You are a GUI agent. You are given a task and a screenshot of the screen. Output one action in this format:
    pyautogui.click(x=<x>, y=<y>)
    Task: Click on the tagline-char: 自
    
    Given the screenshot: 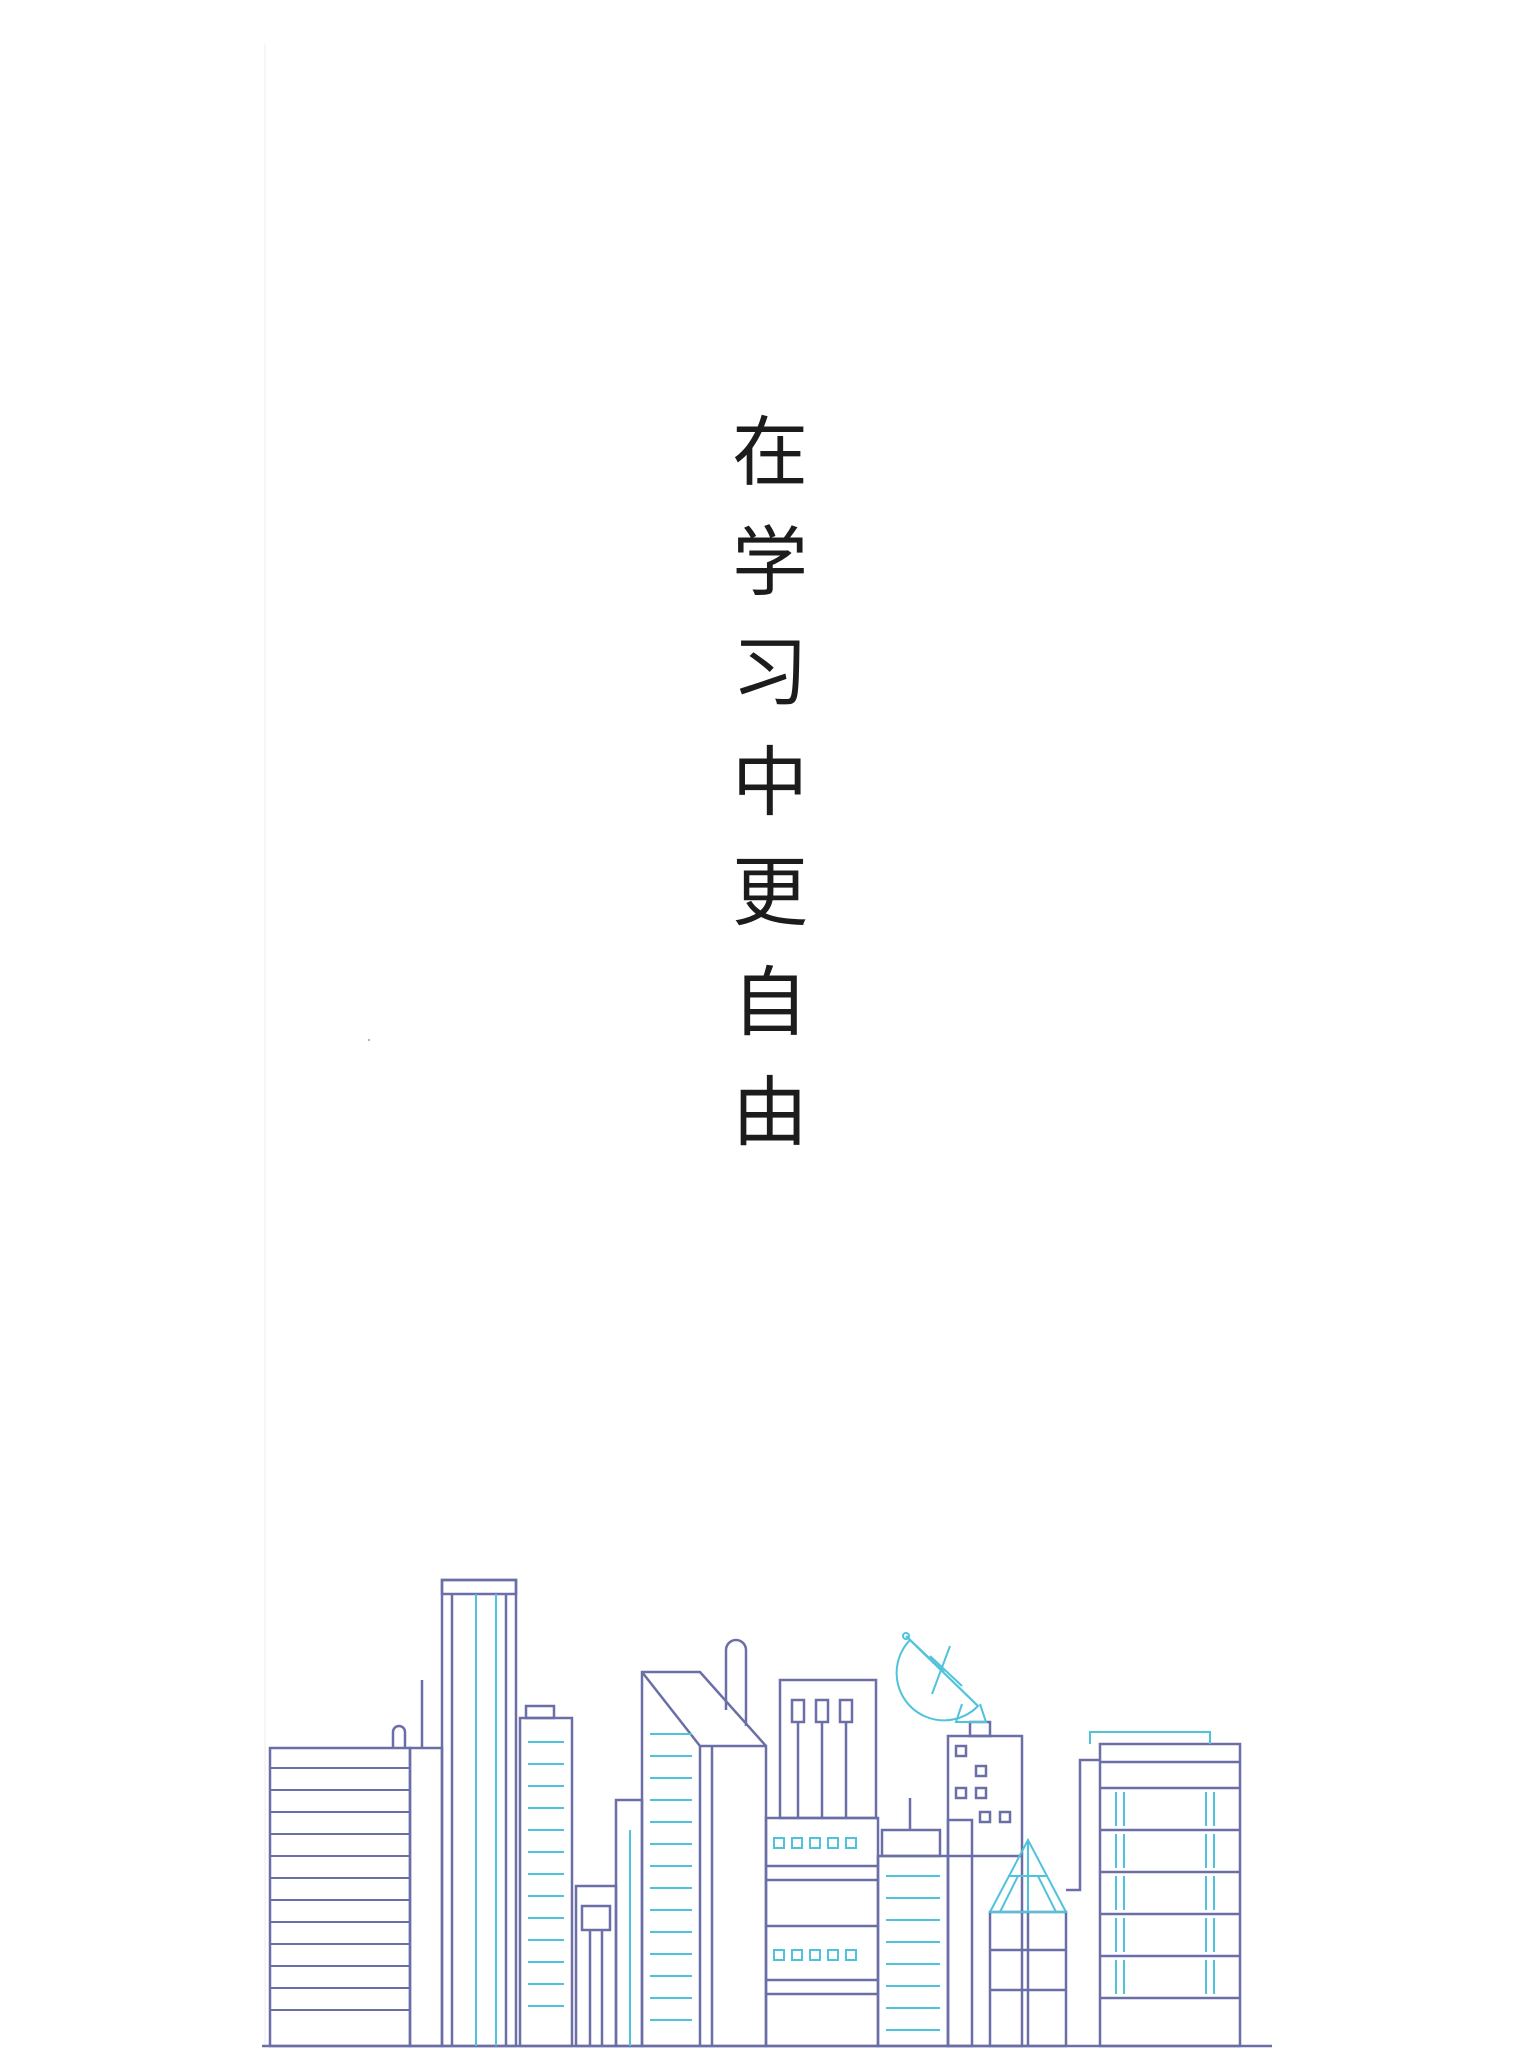 What is the action you would take?
    pyautogui.click(x=770, y=1002)
    